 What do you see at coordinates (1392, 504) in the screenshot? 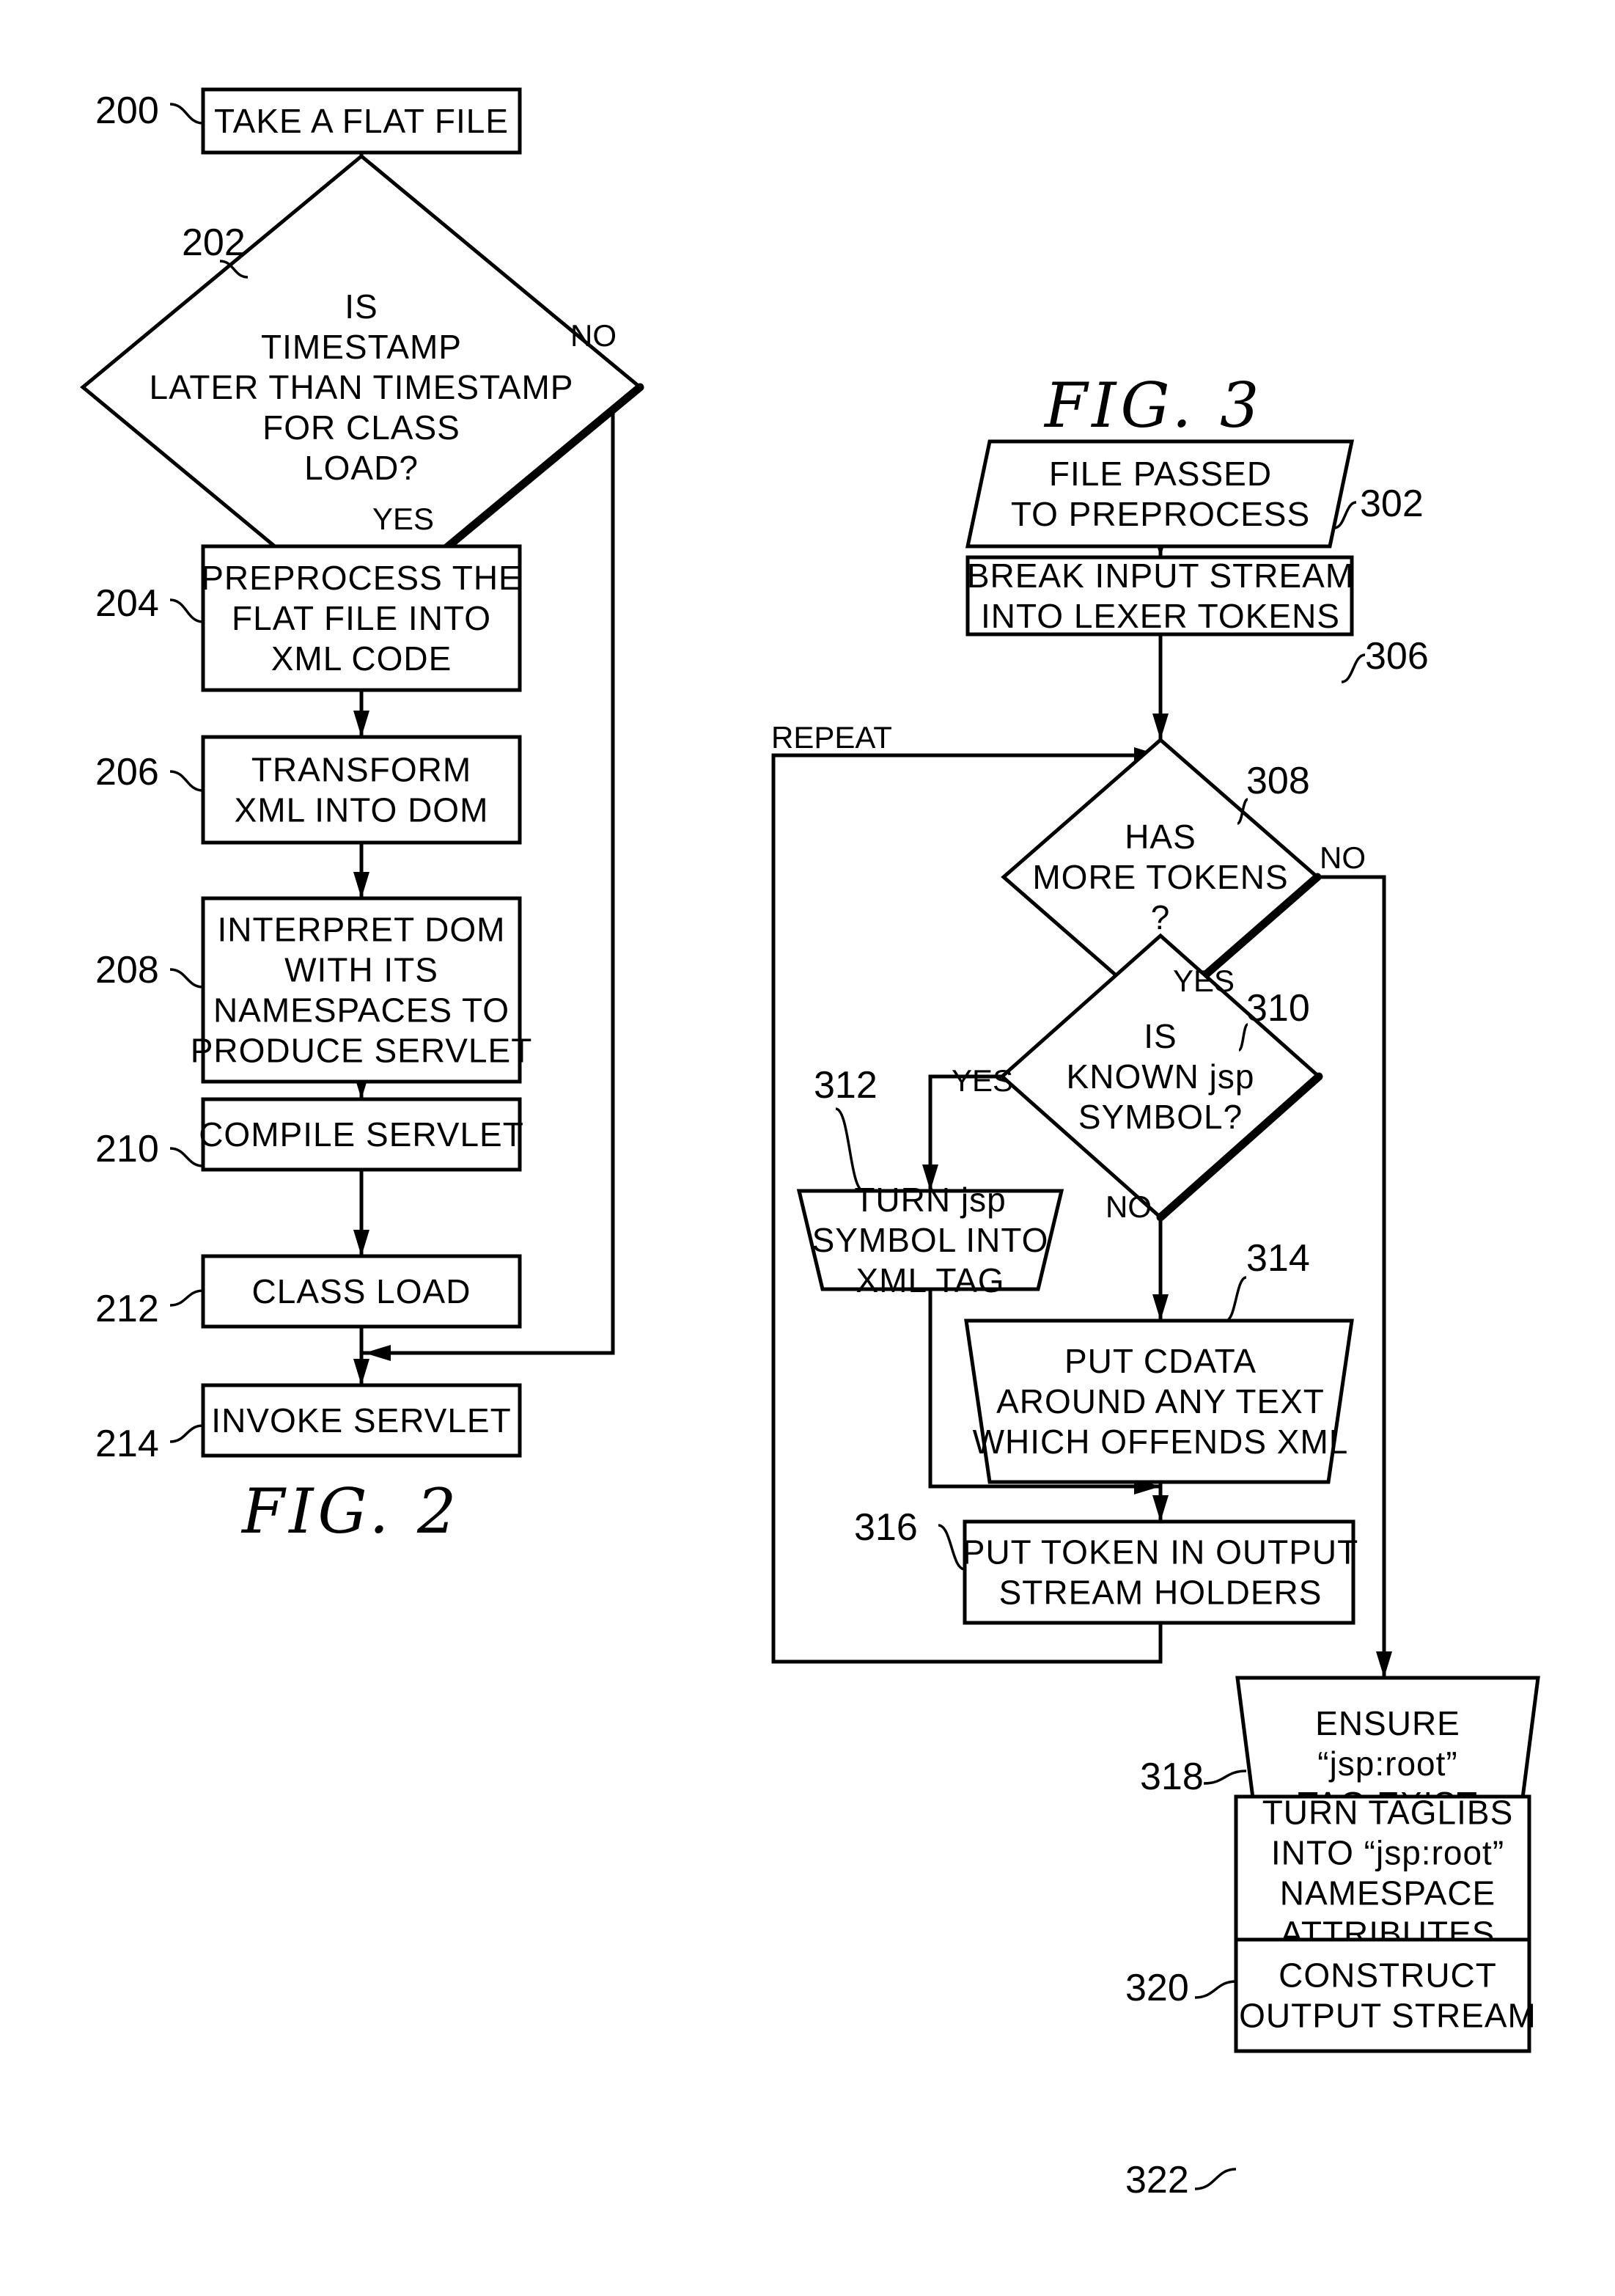
I see `reference-numeral: 302` at bounding box center [1392, 504].